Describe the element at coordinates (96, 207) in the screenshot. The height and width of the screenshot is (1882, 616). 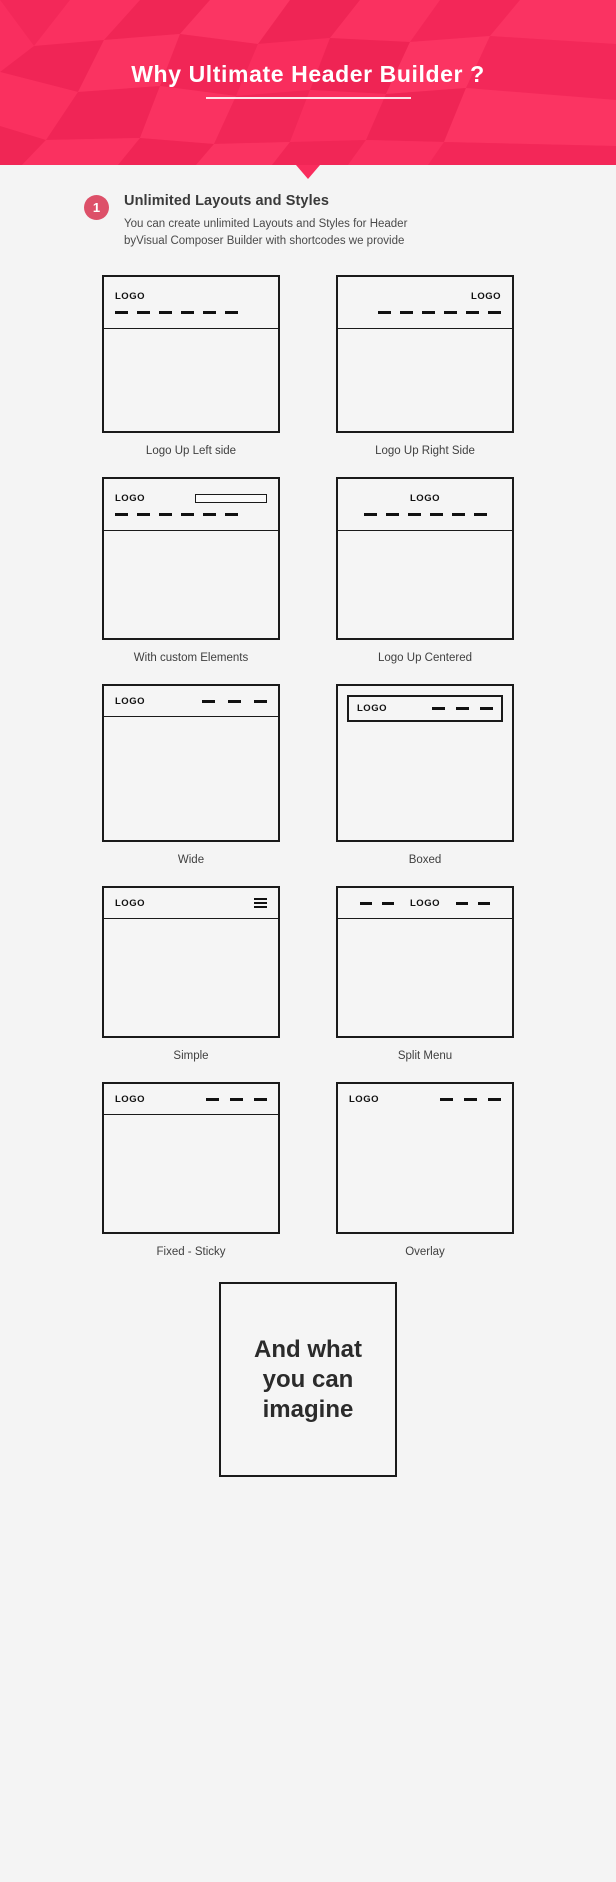
I see `feature-number-badge: 1` at that location.